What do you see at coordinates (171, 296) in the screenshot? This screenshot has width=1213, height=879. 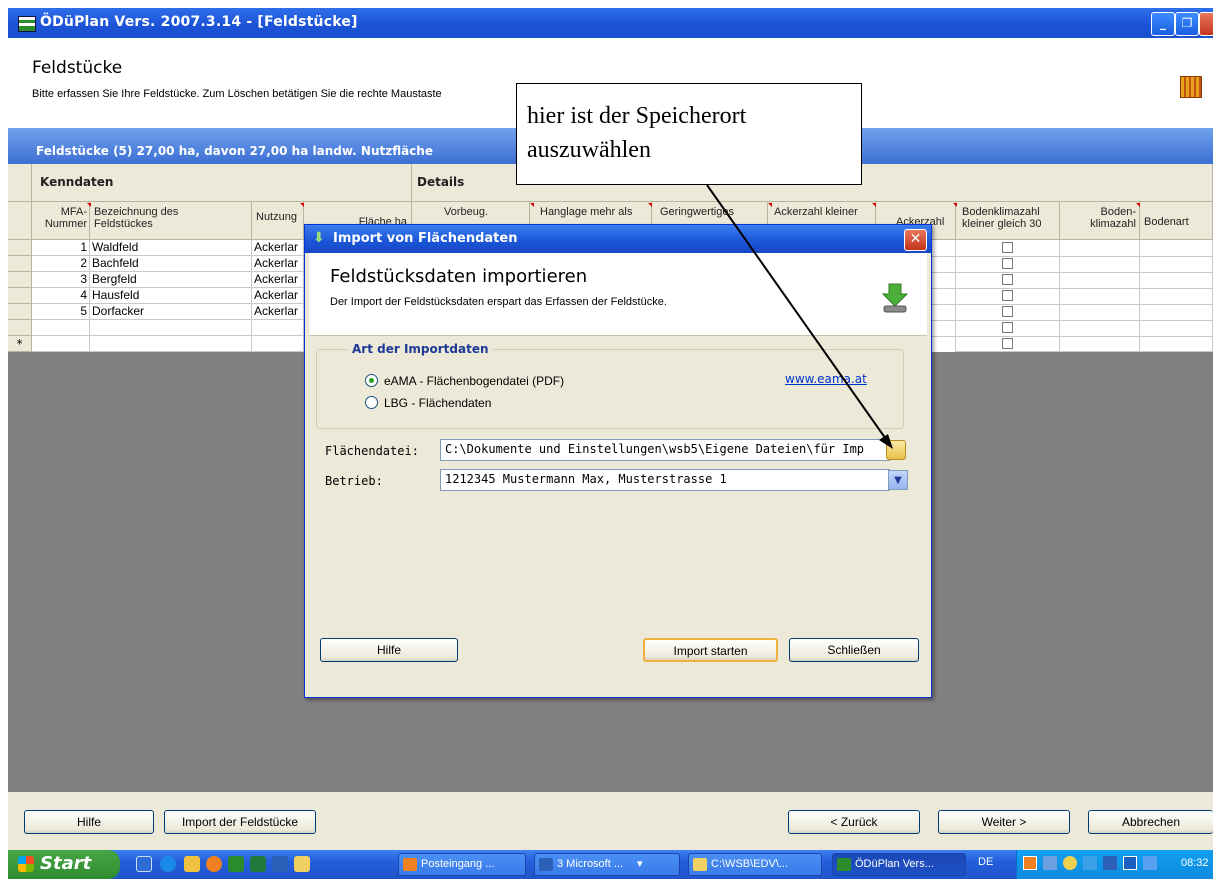 I see `table-row-name: Hausfeld` at bounding box center [171, 296].